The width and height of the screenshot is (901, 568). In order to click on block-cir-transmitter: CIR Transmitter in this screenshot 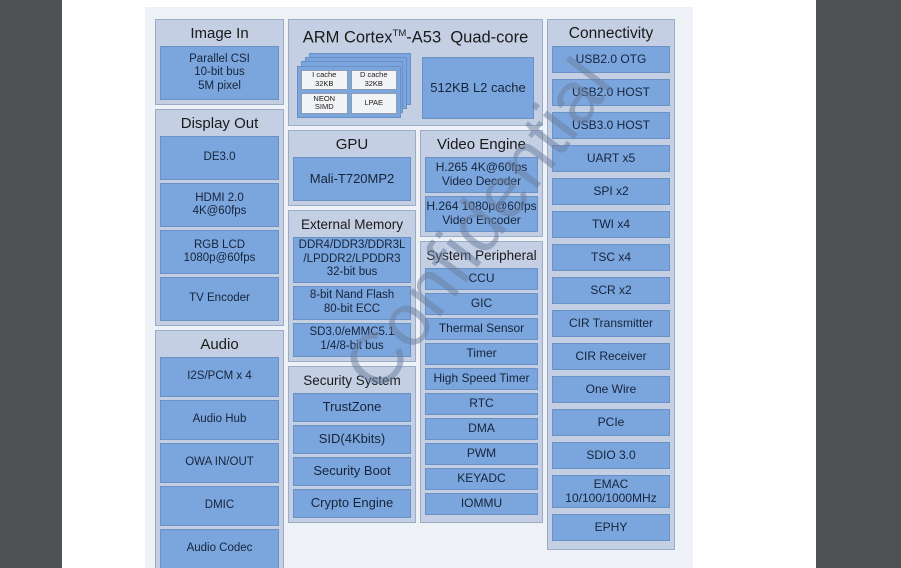, I will do `click(611, 323)`.